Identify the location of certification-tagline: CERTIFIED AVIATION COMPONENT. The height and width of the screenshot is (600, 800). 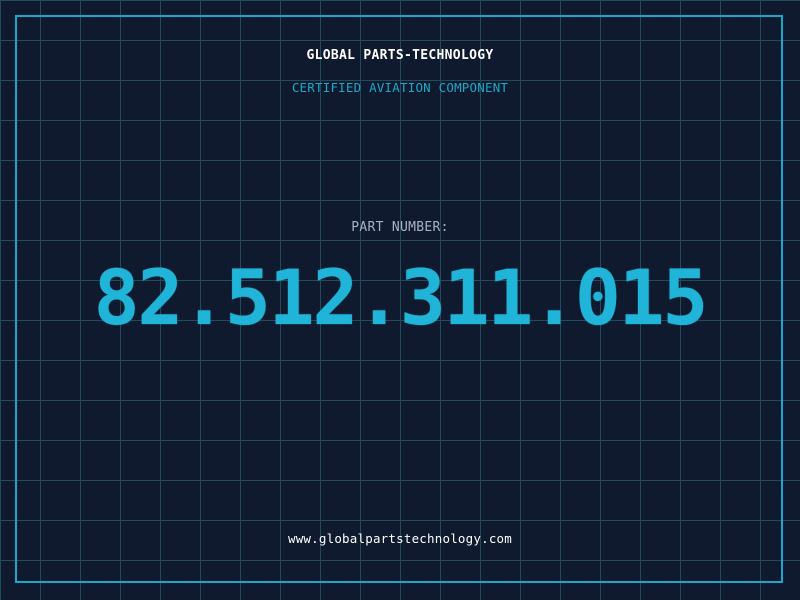
(400, 87).